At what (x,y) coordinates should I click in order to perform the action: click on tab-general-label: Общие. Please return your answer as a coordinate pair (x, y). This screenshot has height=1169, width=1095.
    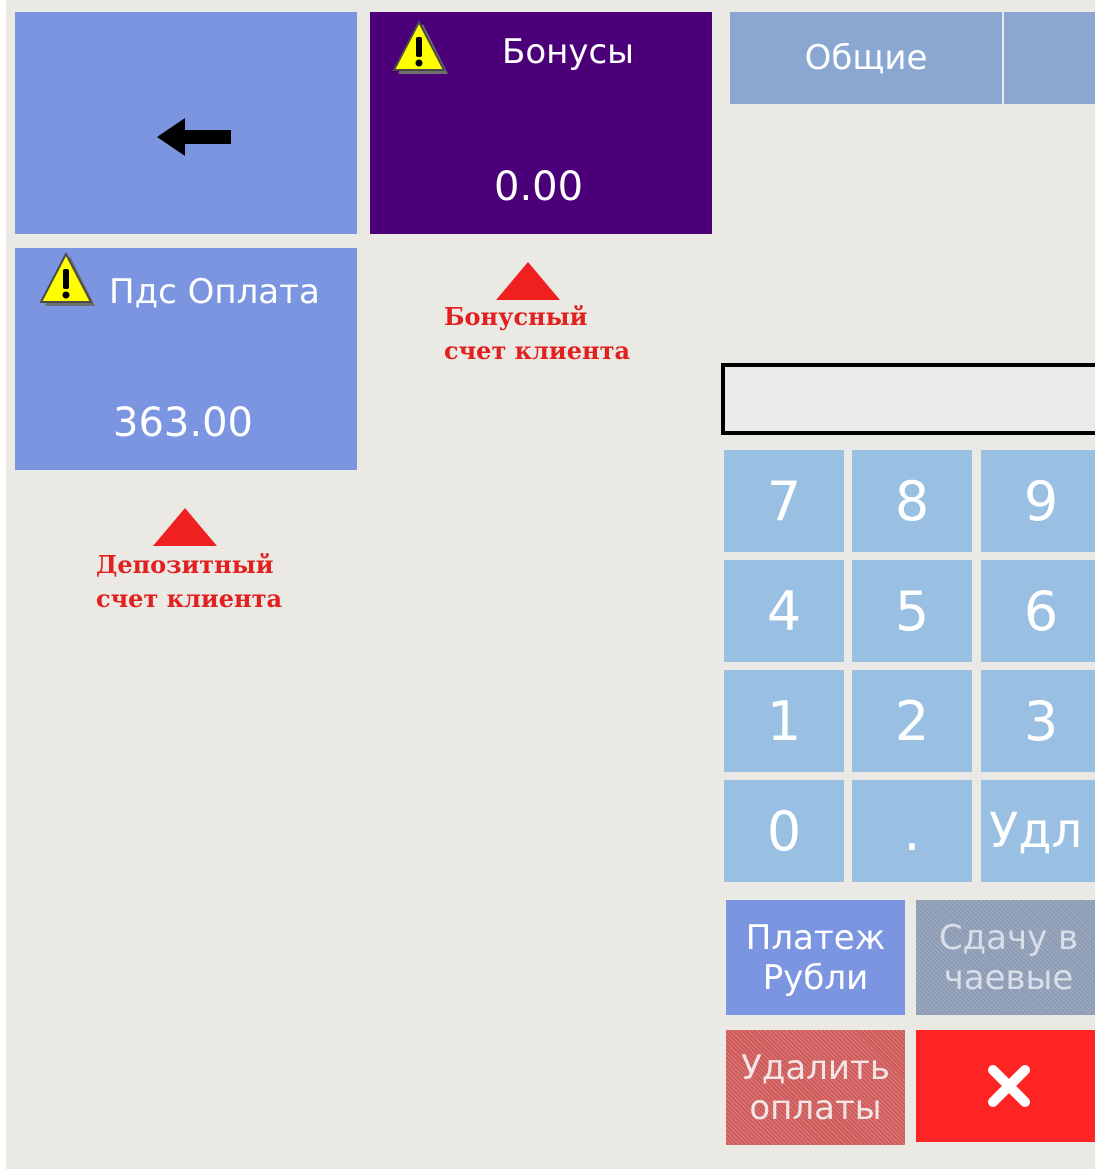
    Looking at the image, I should click on (866, 58).